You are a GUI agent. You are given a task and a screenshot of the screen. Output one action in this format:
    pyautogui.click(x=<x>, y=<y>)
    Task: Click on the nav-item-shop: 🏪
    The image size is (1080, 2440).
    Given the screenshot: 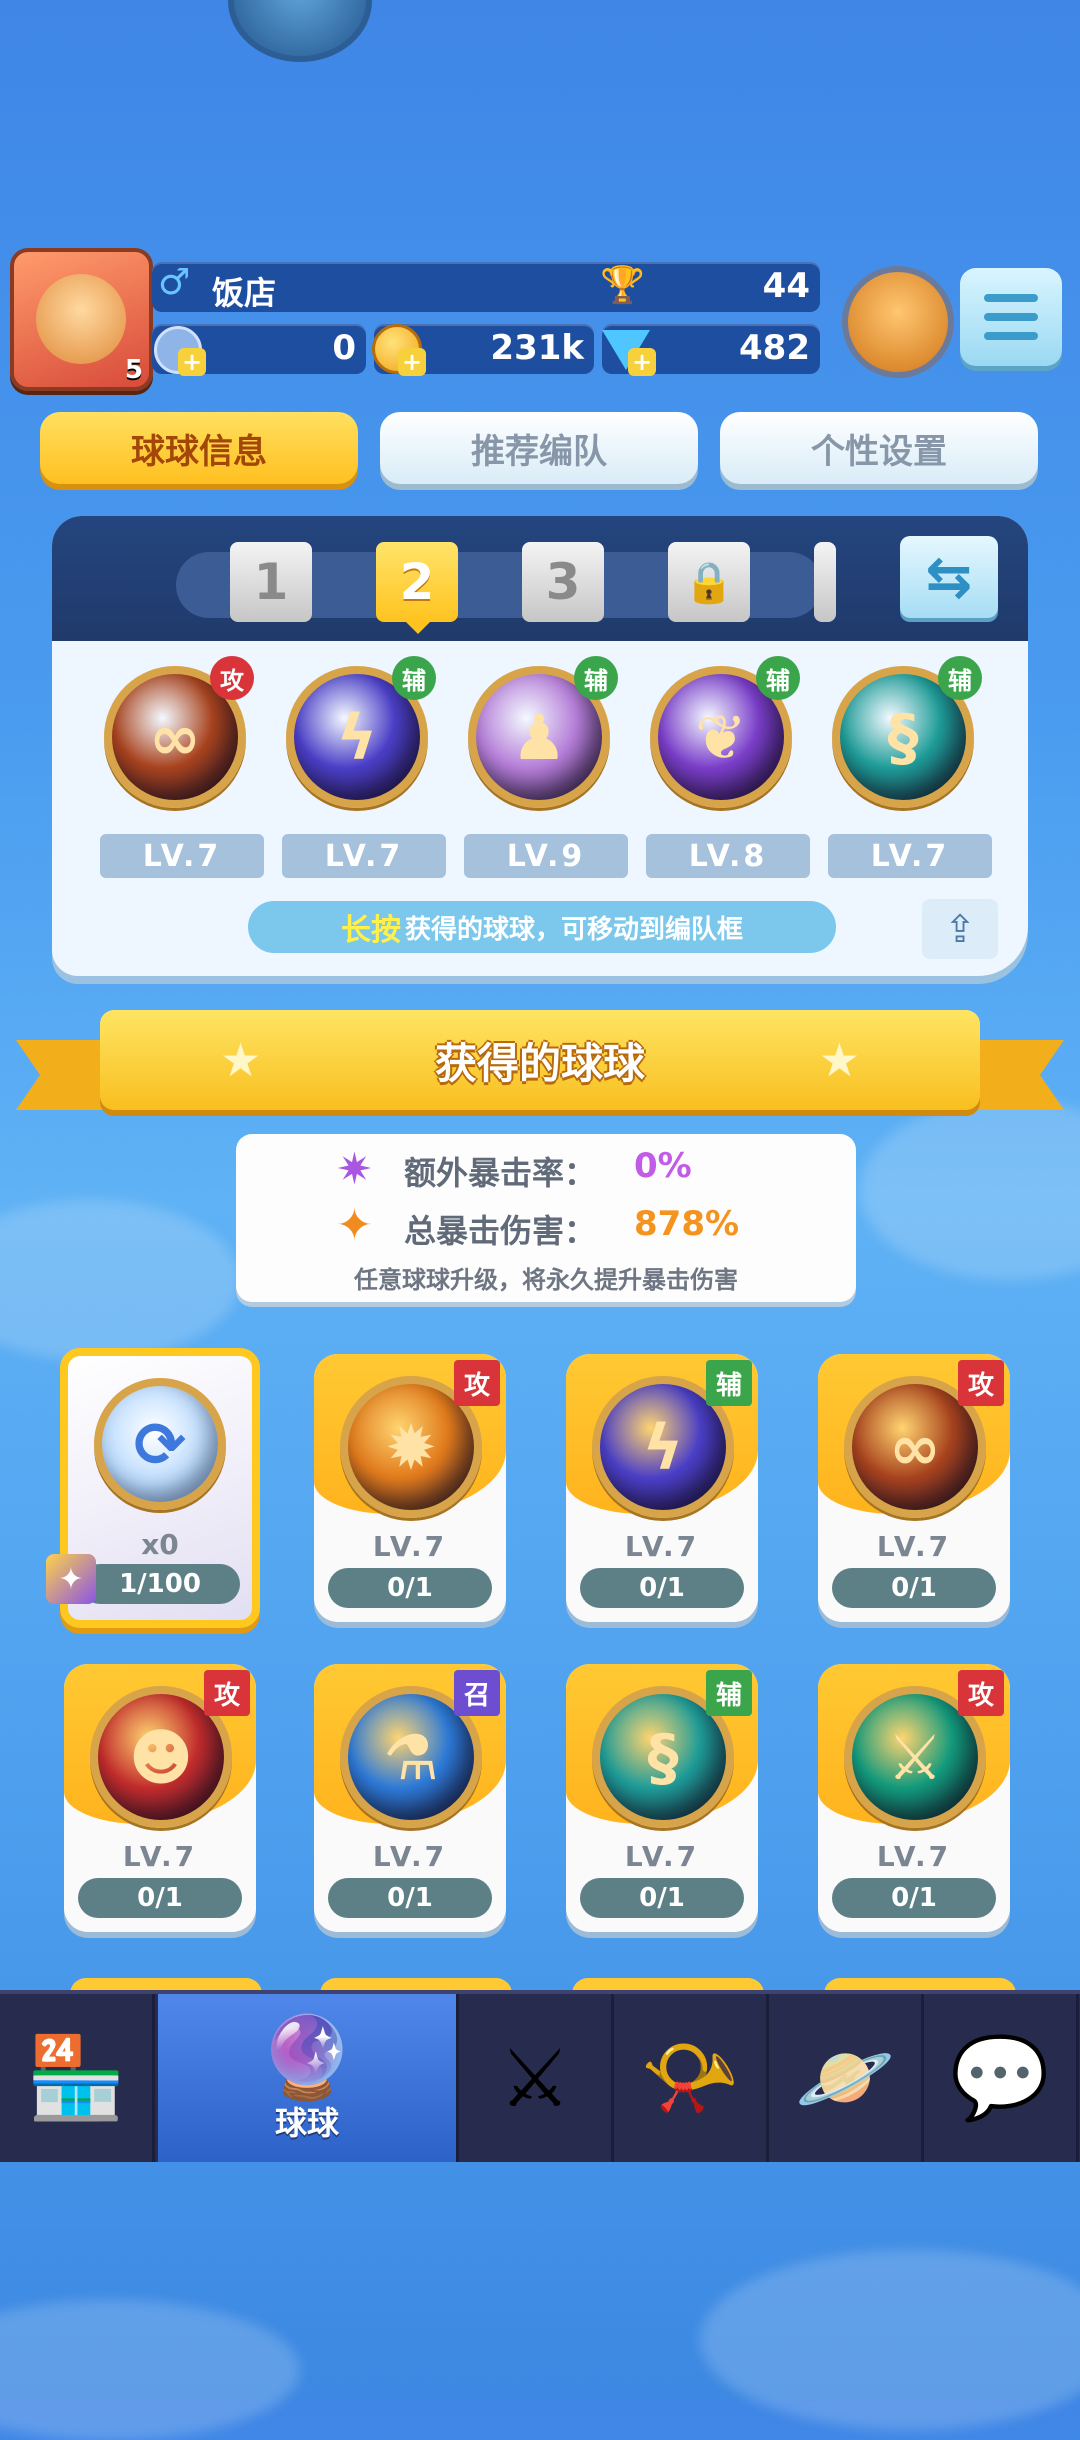 What is the action you would take?
    pyautogui.click(x=77, y=2078)
    